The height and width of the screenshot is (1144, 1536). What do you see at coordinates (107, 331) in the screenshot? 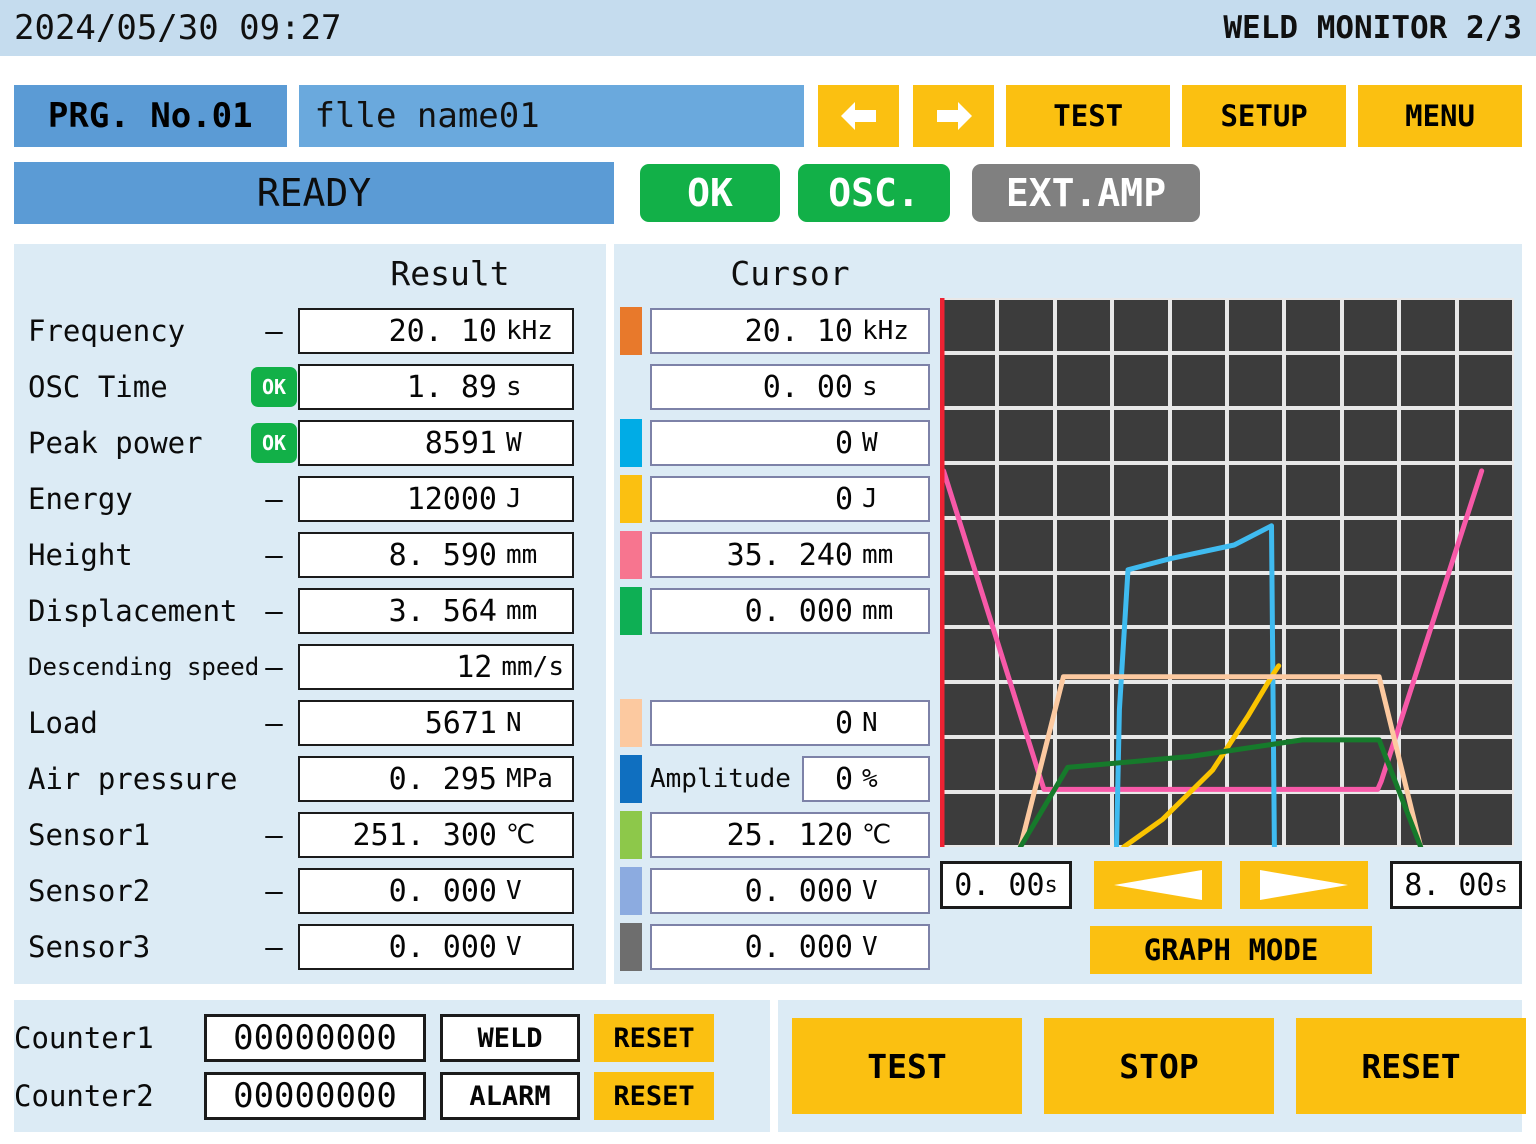
I see `result-label: Frequency` at bounding box center [107, 331].